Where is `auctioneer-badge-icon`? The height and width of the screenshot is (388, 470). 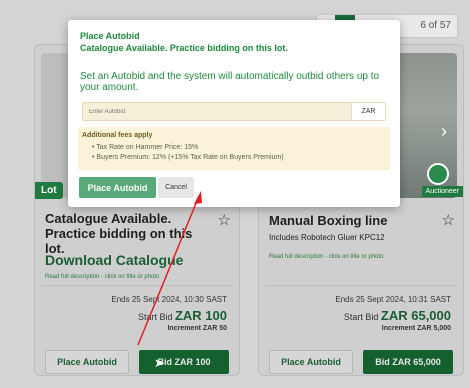
auctioneer-badge-icon is located at coordinates (438, 174).